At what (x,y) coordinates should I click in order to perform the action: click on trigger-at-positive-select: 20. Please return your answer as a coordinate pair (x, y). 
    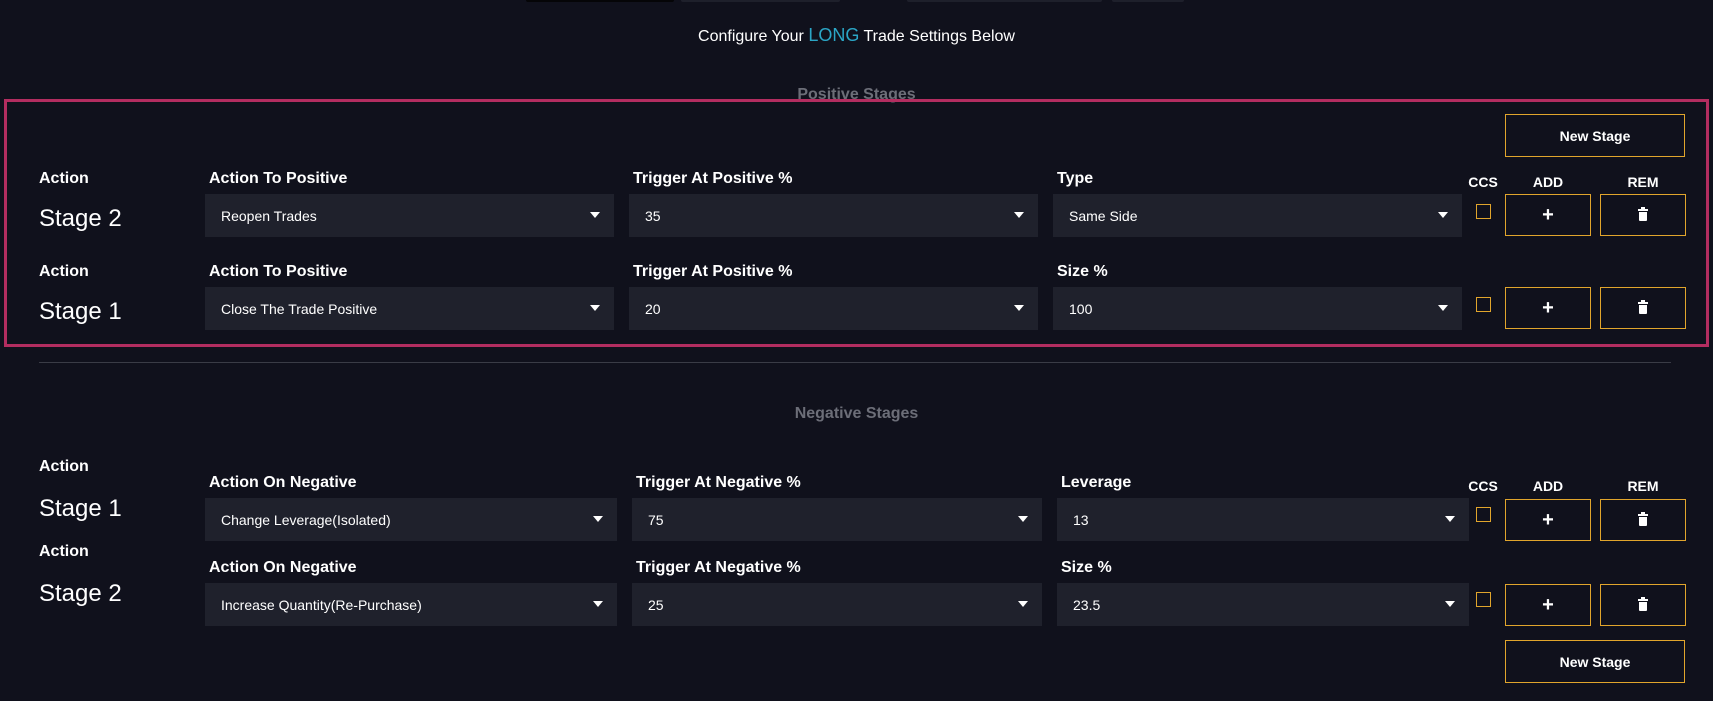
    Looking at the image, I should click on (833, 308).